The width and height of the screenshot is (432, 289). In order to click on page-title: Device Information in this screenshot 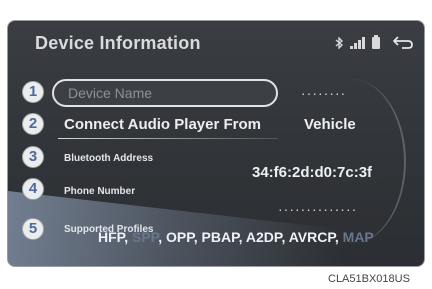, I will do `click(118, 43)`.